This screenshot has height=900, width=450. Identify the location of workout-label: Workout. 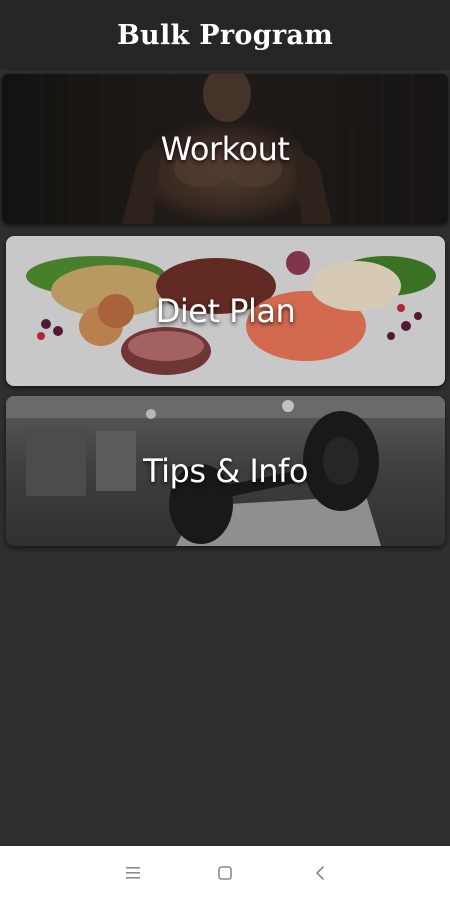
(225, 149).